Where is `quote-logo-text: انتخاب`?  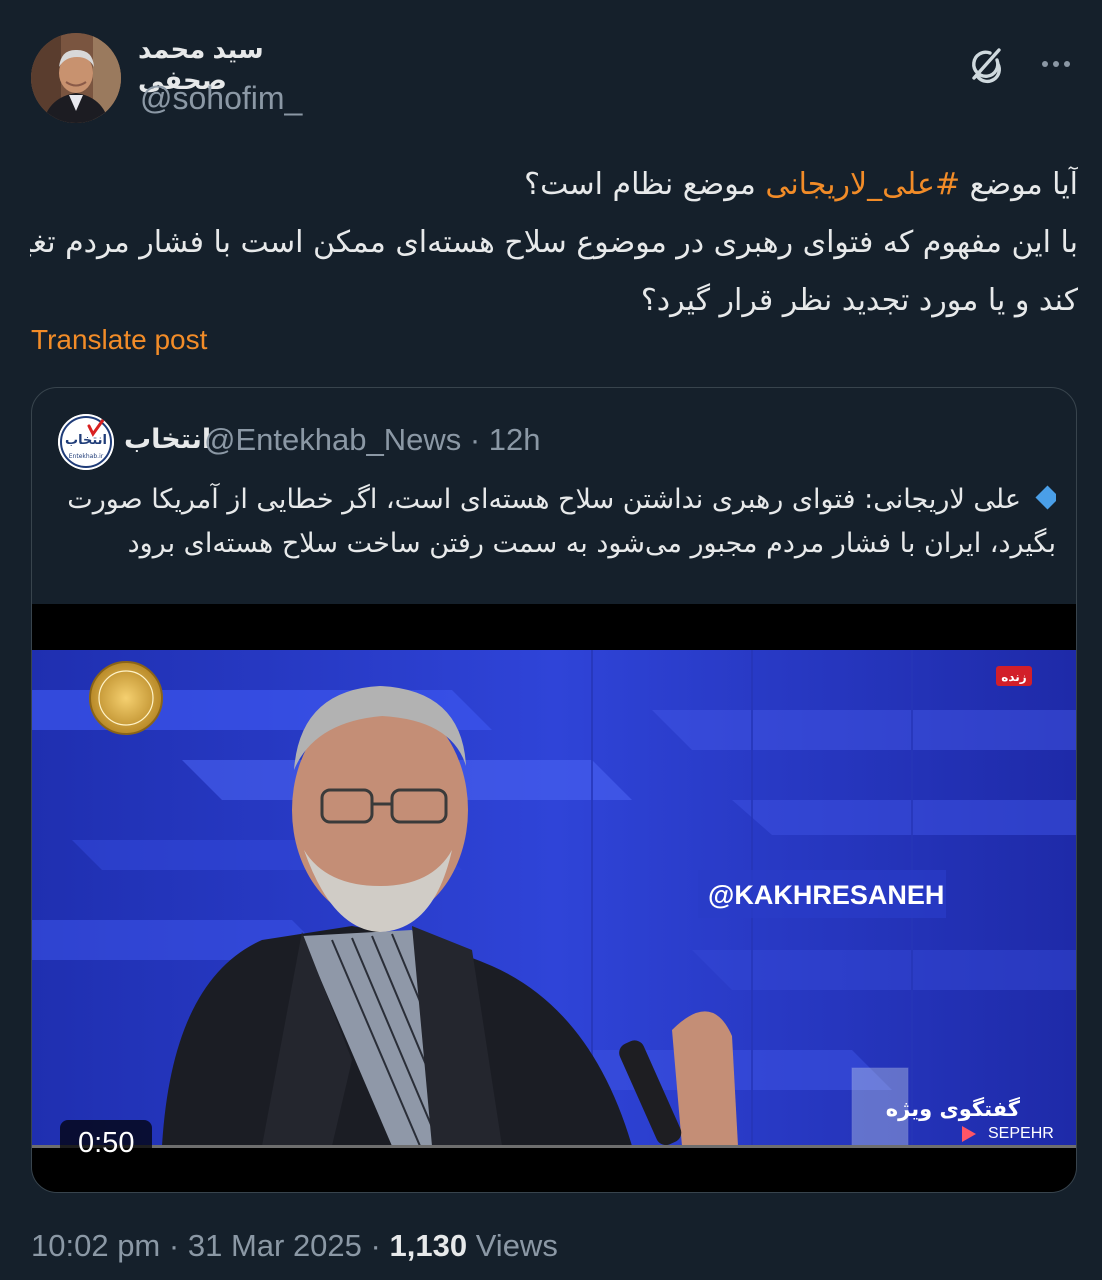
quote-logo-text: انتخاب is located at coordinates (86, 440).